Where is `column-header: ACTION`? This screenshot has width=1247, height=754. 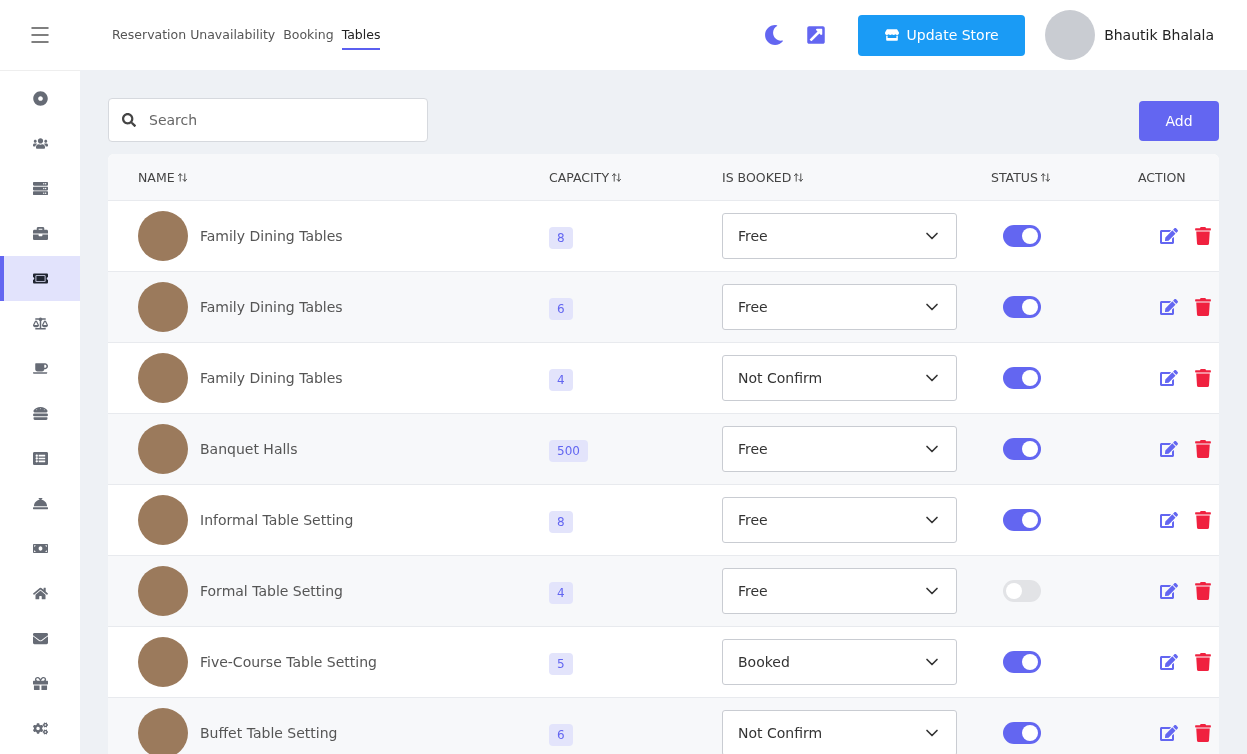 column-header: ACTION is located at coordinates (1162, 177).